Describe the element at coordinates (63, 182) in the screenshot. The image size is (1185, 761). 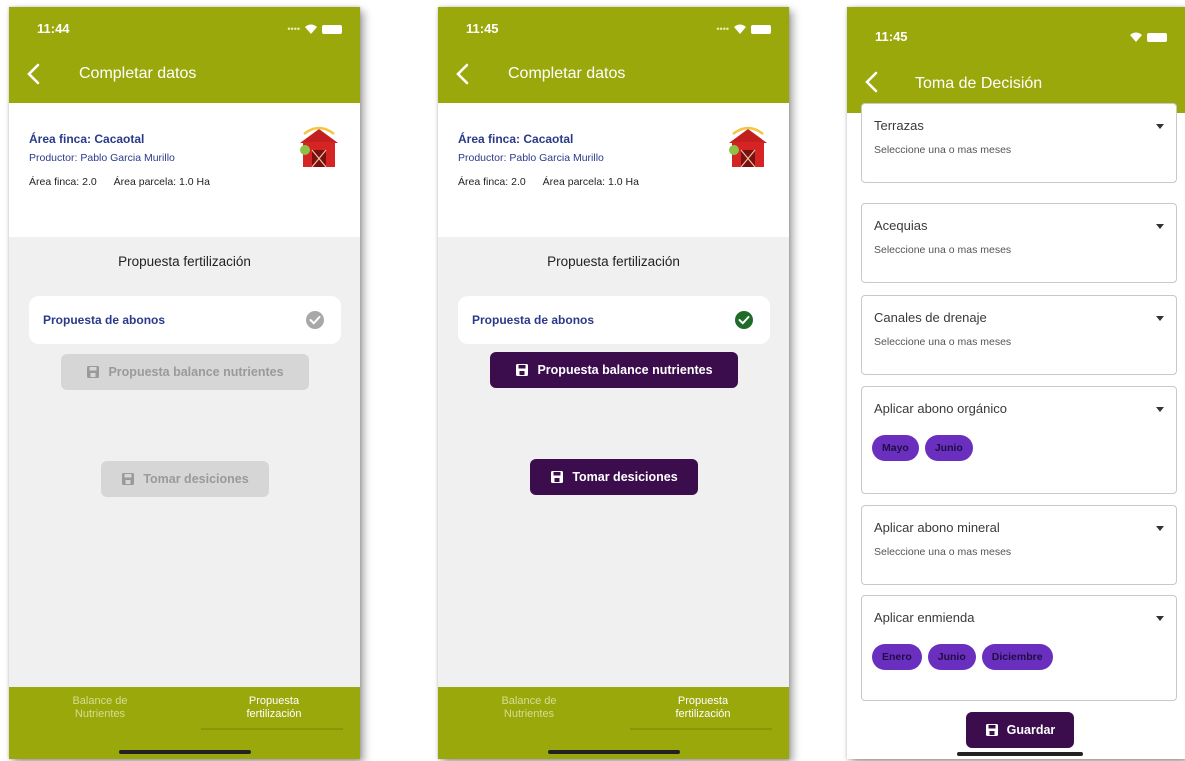
I see `area-finca: Área finca: 2.0` at that location.